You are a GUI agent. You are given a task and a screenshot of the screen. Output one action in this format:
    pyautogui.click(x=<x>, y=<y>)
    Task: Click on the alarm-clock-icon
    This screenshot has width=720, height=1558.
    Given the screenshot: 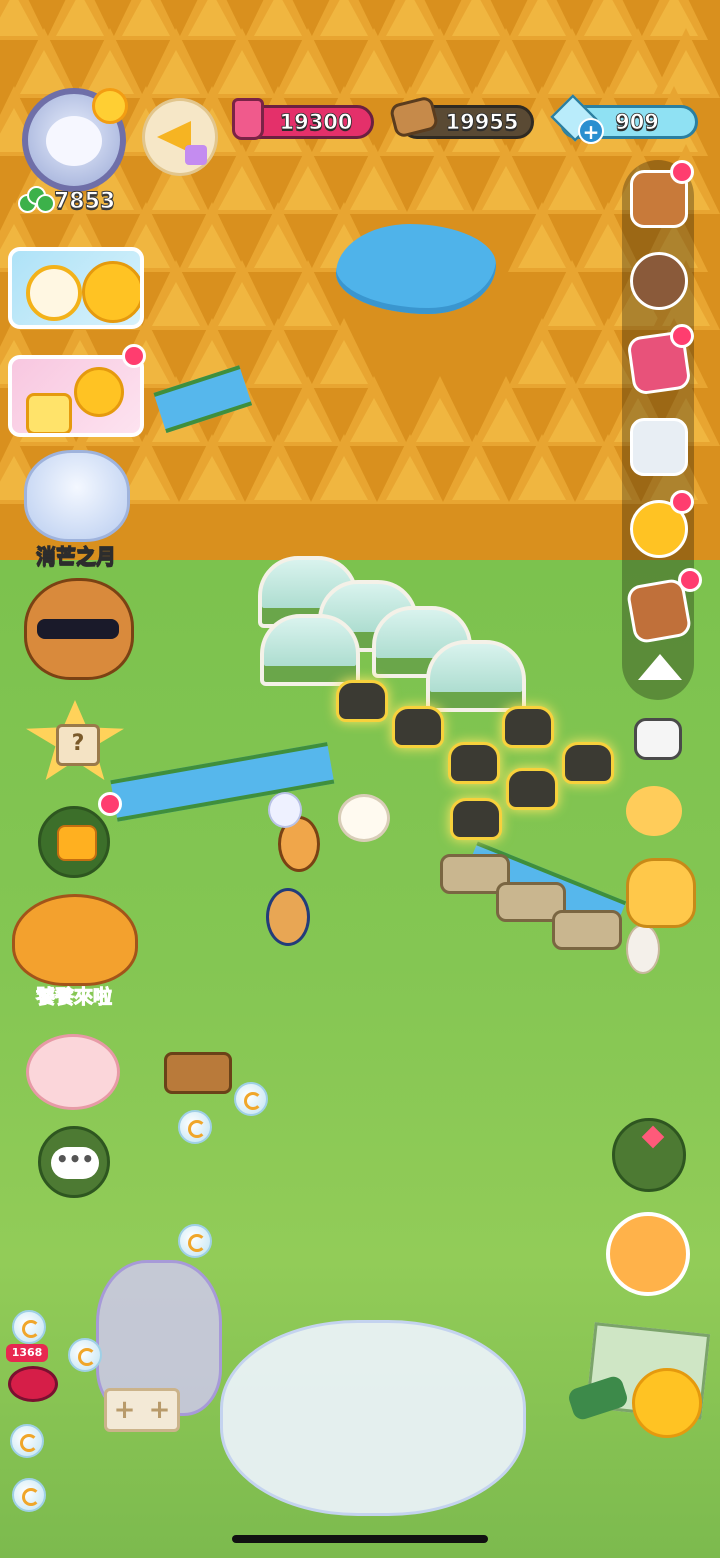 What is the action you would take?
    pyautogui.click(x=54, y=293)
    